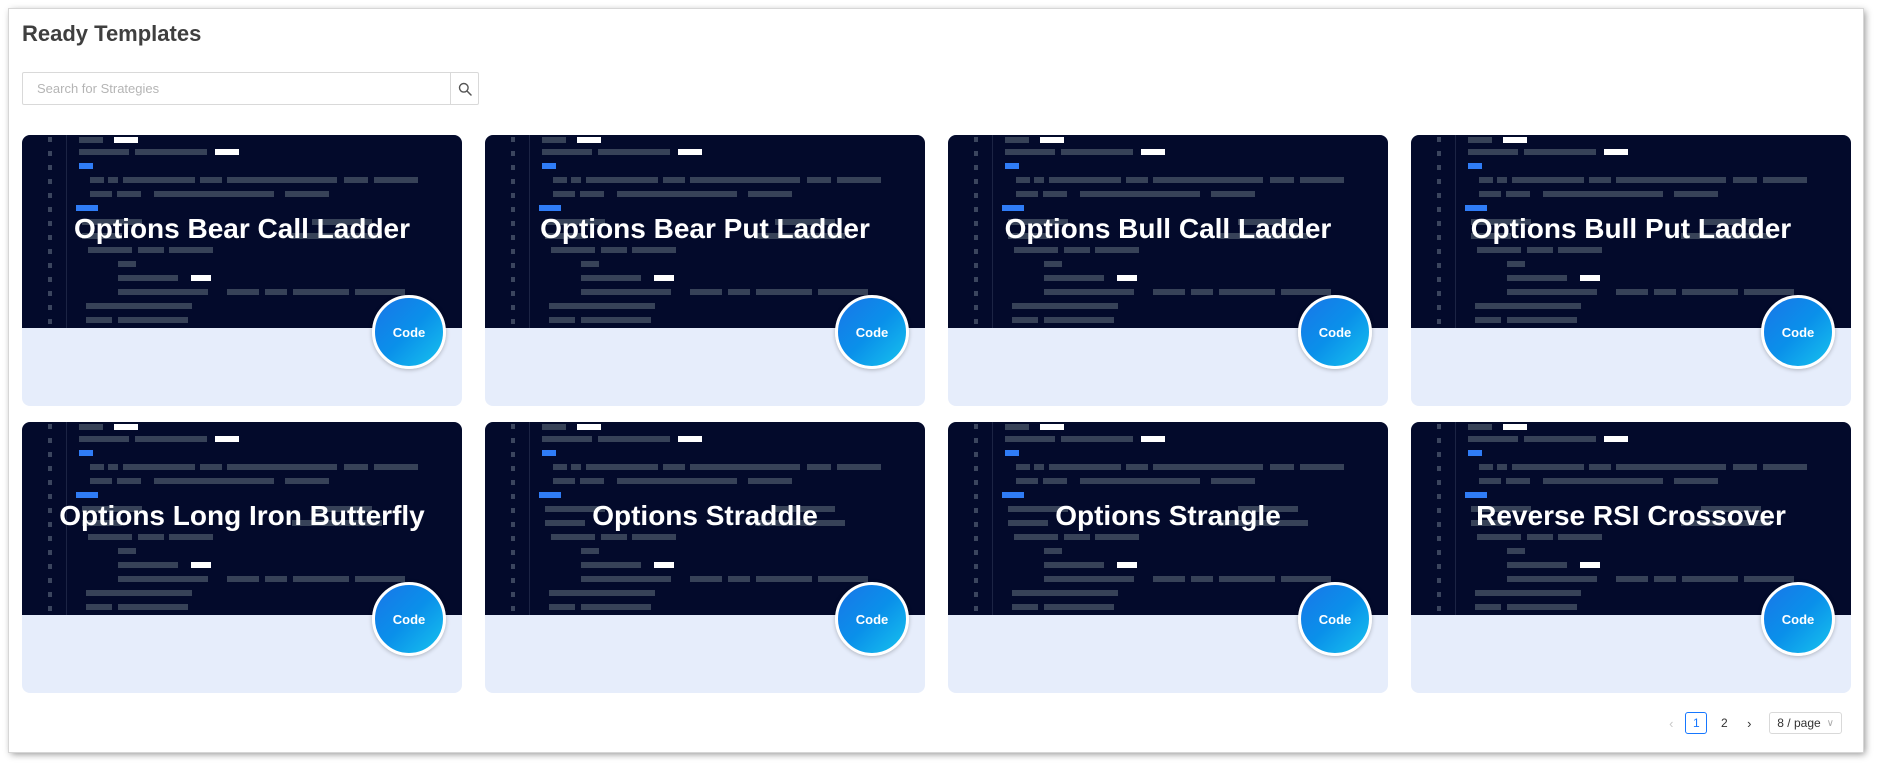  What do you see at coordinates (705, 515) in the screenshot?
I see `card-title: Options Straddle` at bounding box center [705, 515].